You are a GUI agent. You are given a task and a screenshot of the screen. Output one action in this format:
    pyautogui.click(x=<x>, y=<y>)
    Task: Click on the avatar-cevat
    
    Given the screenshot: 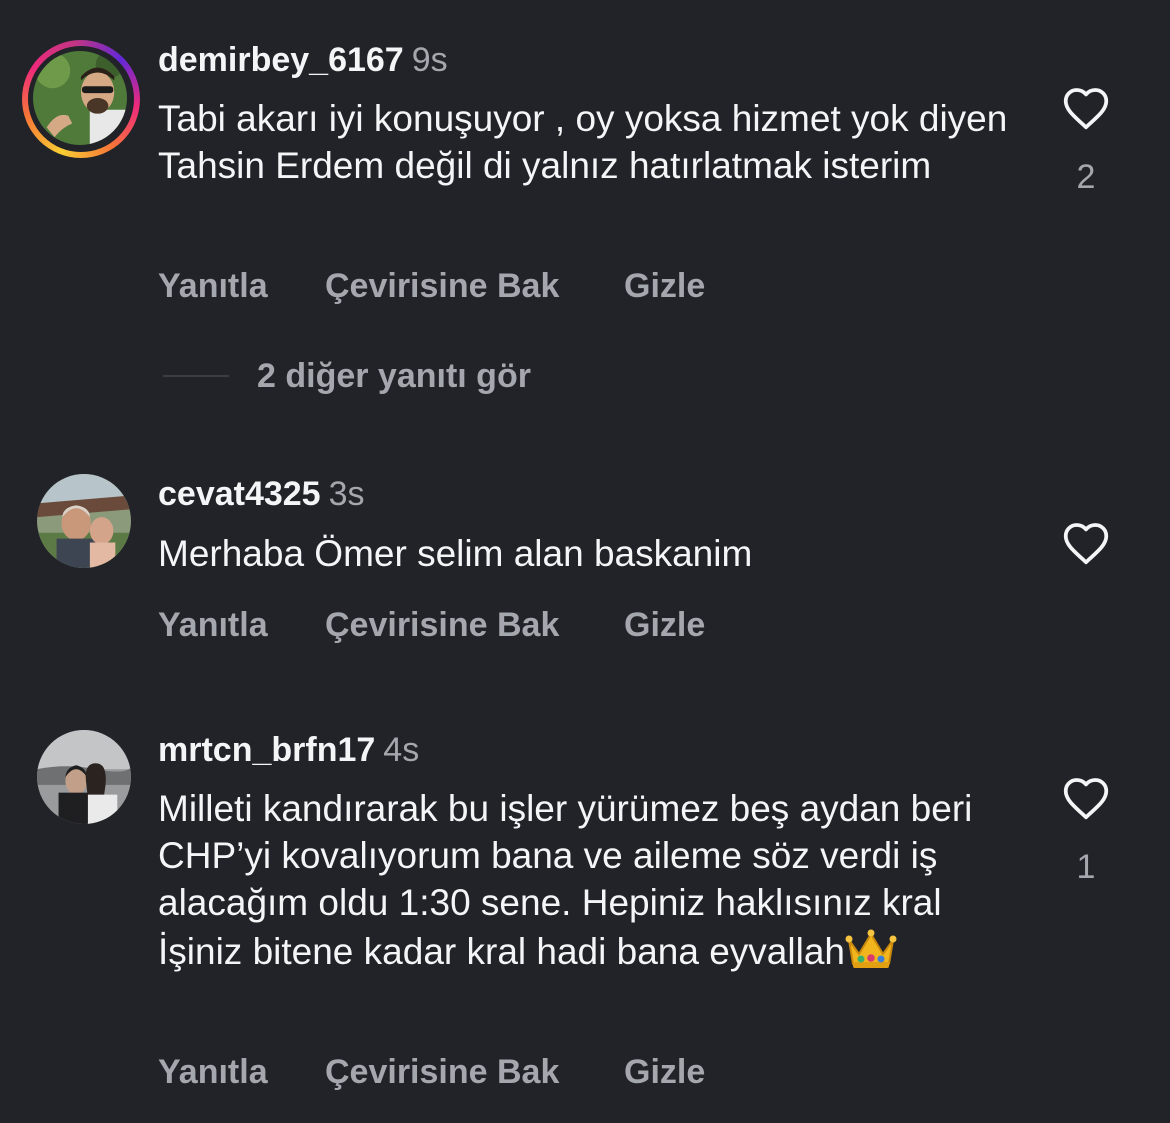 What is the action you would take?
    pyautogui.click(x=84, y=521)
    